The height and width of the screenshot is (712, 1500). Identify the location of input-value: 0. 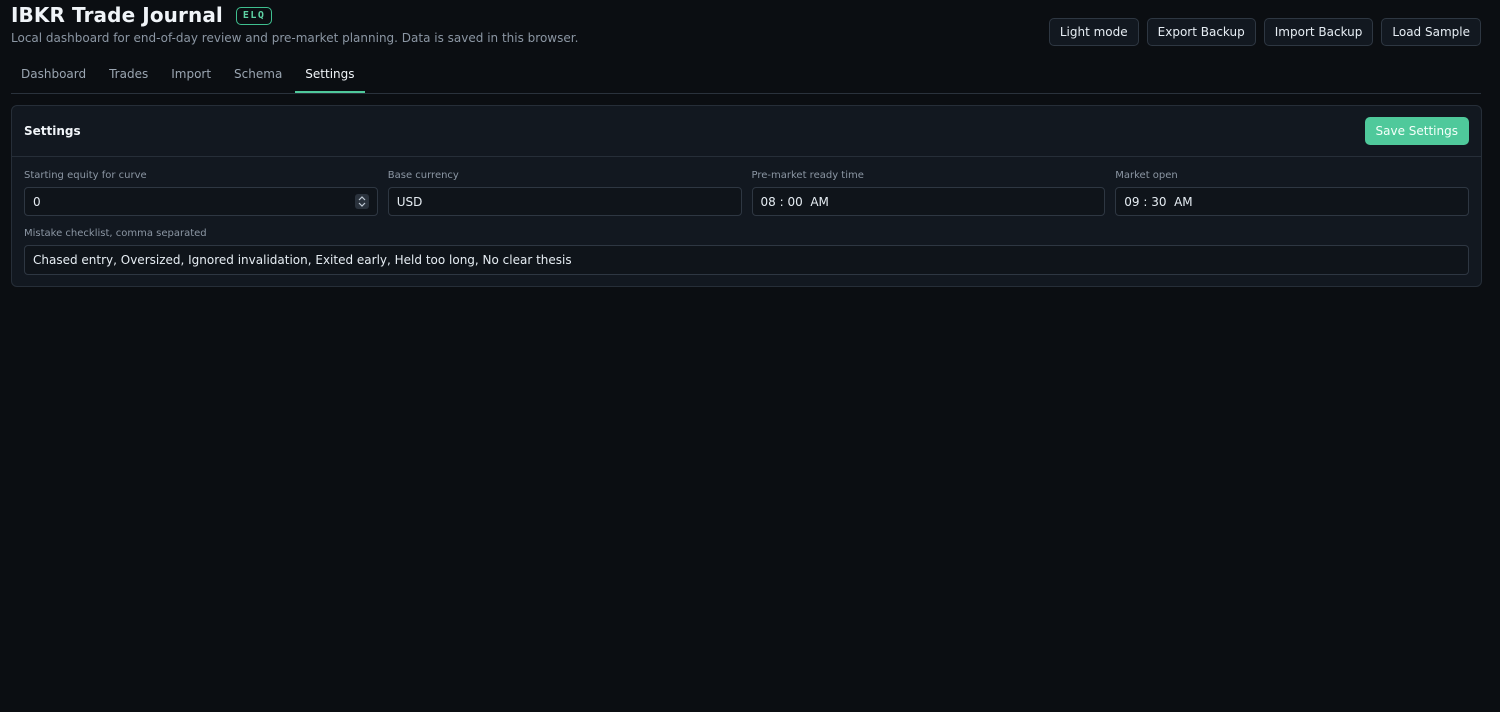
(37, 201).